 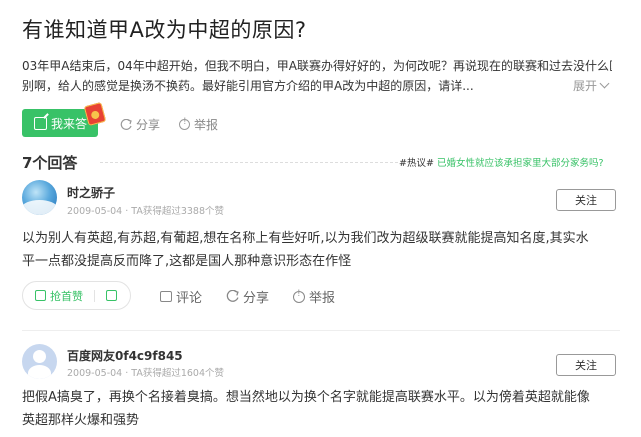 What do you see at coordinates (416, 163) in the screenshot?
I see `hot-topic-tag: #热议#` at bounding box center [416, 163].